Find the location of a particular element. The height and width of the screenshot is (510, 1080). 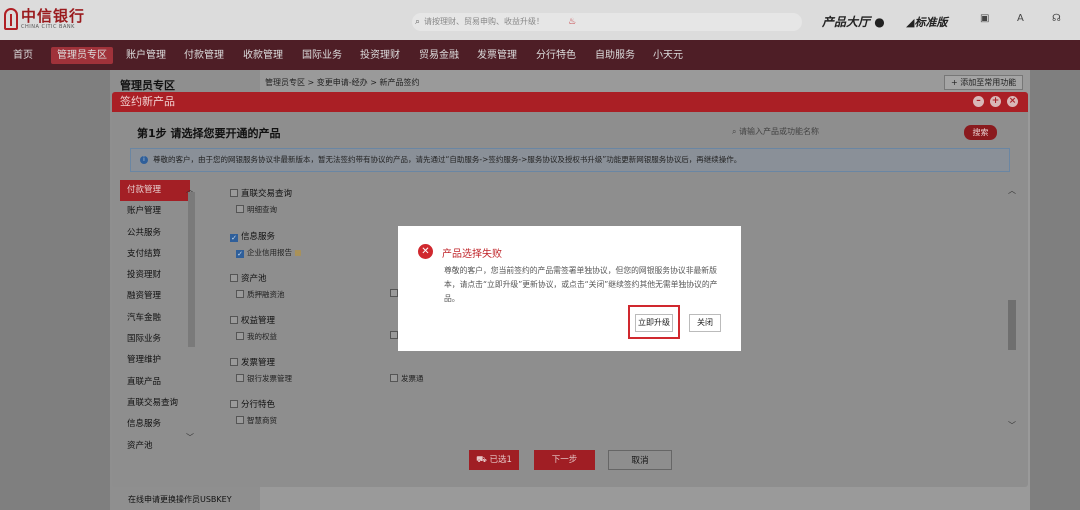

citic-logo-icon is located at coordinates (11, 19).